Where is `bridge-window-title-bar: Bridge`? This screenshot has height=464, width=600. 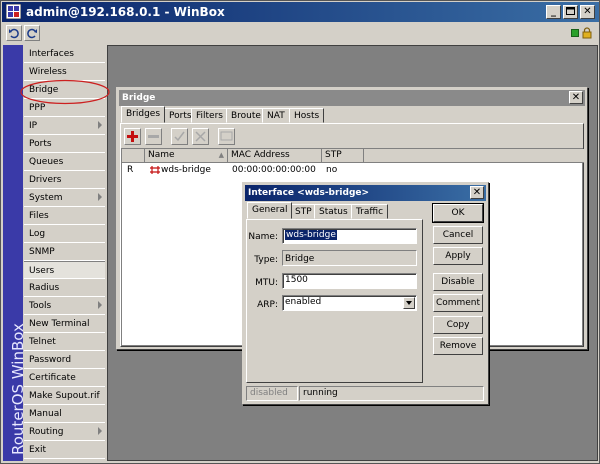
bridge-window-title-bar: Bridge is located at coordinates (352, 98).